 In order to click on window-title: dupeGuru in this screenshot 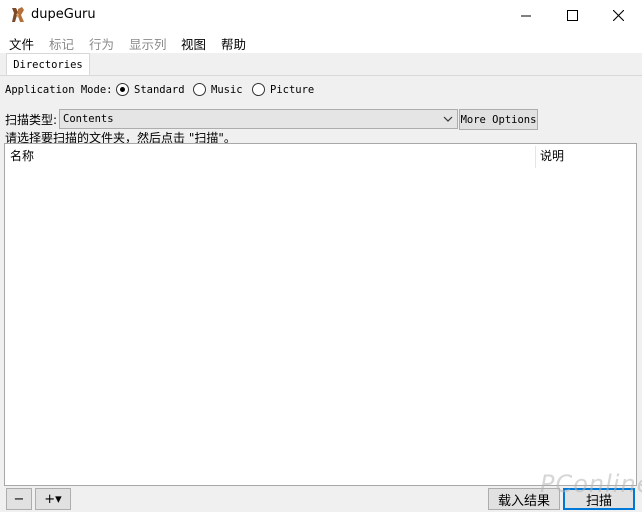, I will do `click(63, 14)`.